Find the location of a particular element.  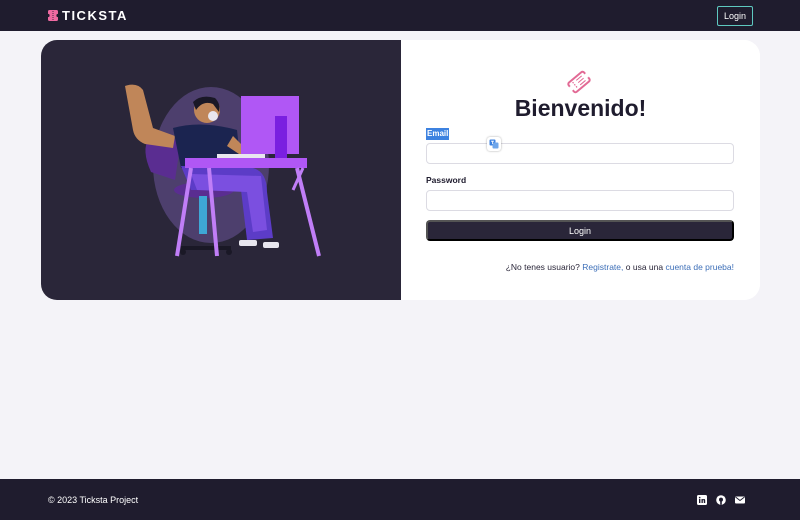

login-submit-button: Login is located at coordinates (580, 230).